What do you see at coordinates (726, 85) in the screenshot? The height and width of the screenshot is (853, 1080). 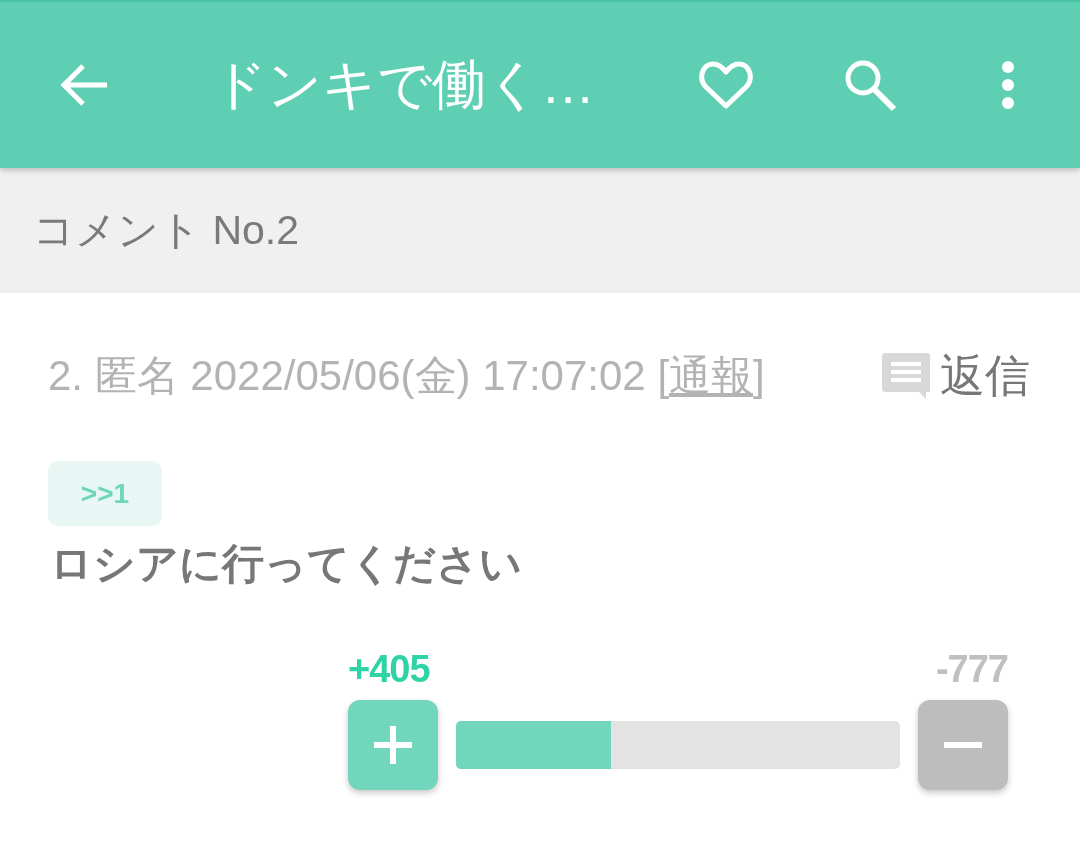 I see `heart-icon` at bounding box center [726, 85].